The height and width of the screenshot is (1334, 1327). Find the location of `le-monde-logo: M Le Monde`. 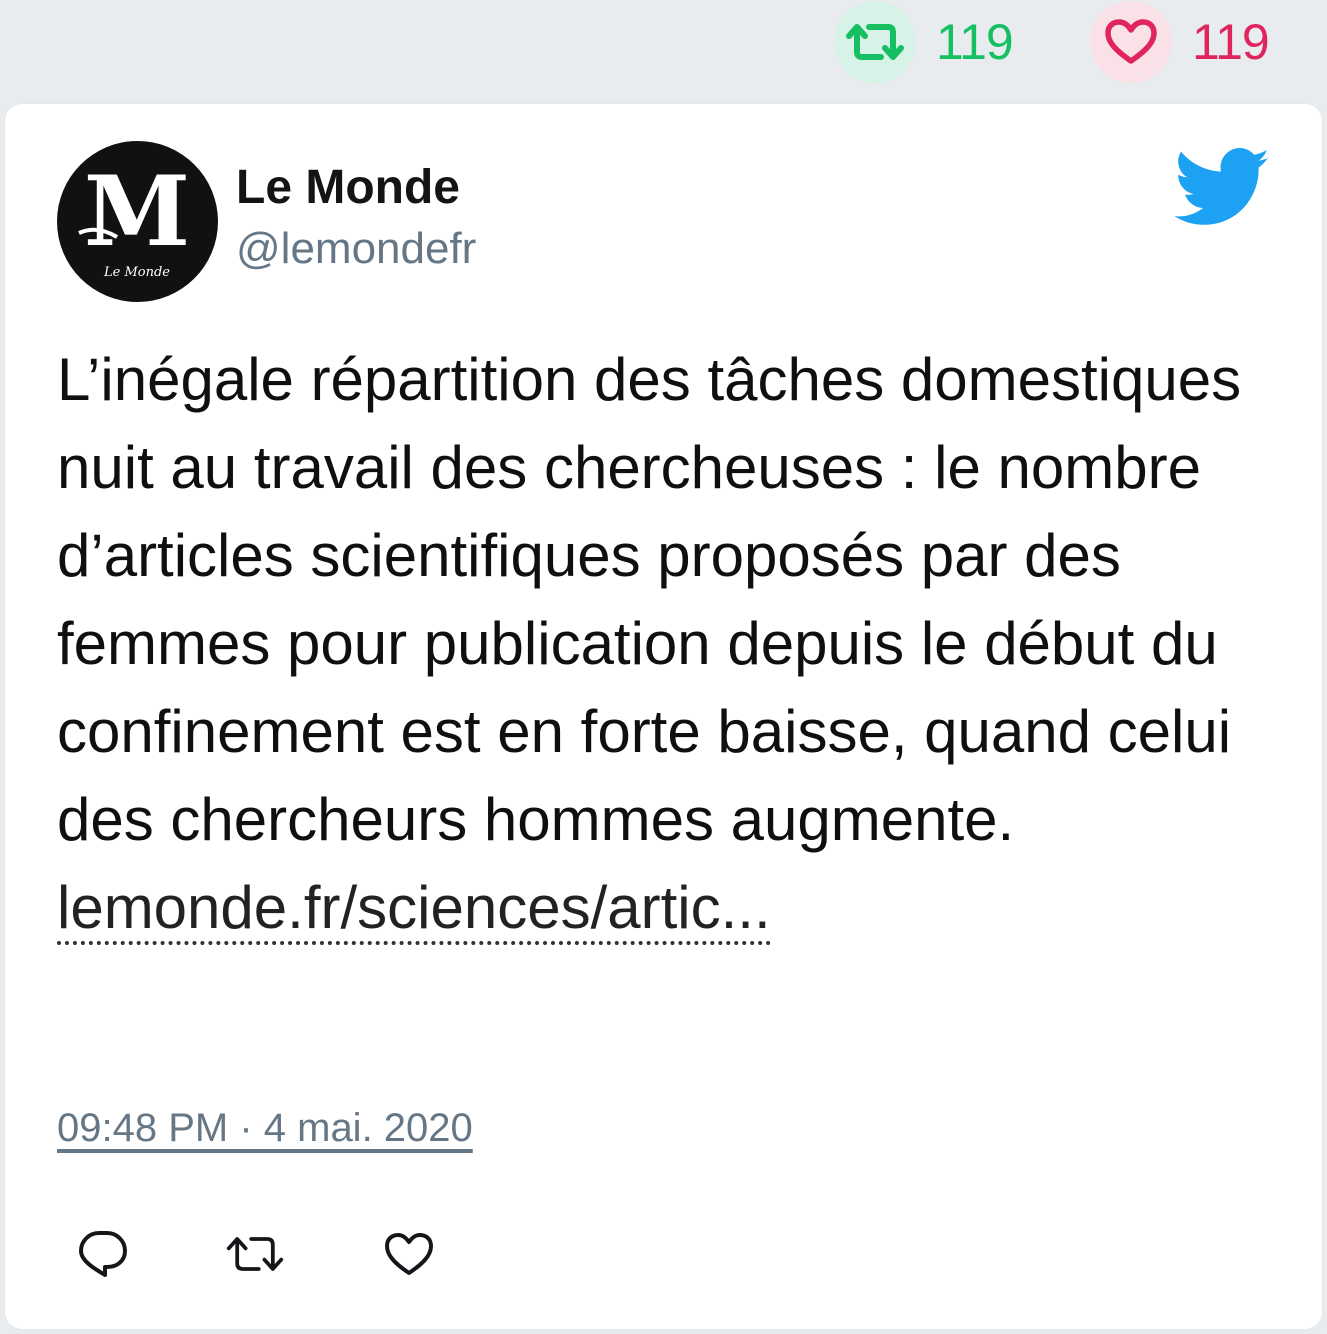

le-monde-logo: M Le Monde is located at coordinates (134, 217).